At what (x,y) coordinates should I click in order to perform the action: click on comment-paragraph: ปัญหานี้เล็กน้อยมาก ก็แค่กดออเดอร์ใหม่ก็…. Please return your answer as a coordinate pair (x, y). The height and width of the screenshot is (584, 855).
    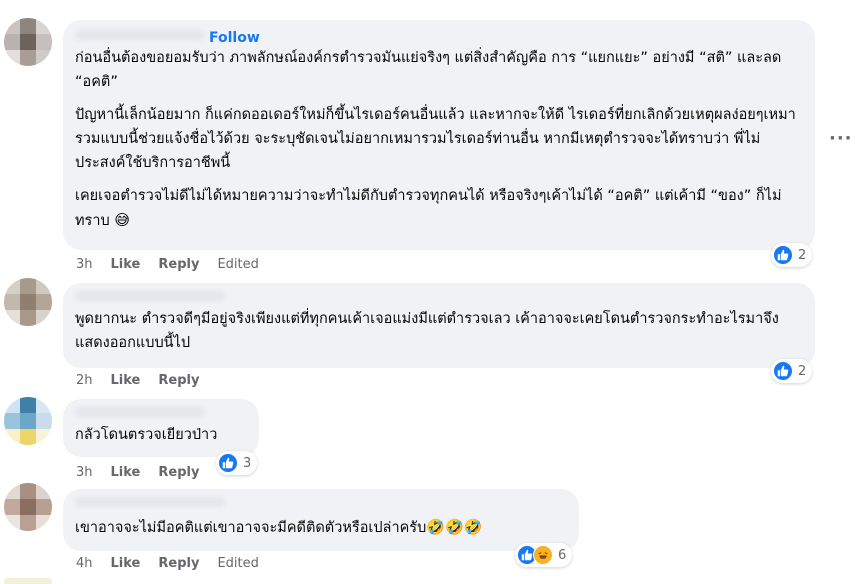
    Looking at the image, I should click on (435, 139).